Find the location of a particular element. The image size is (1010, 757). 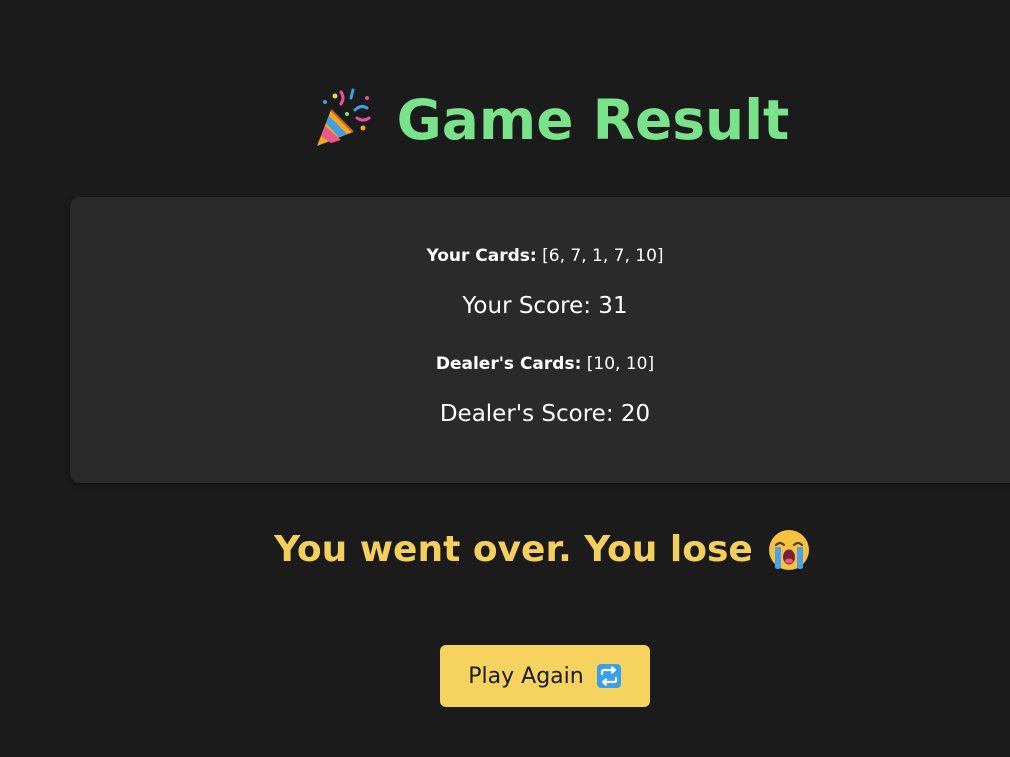

play-again-button: Play Again is located at coordinates (545, 676).